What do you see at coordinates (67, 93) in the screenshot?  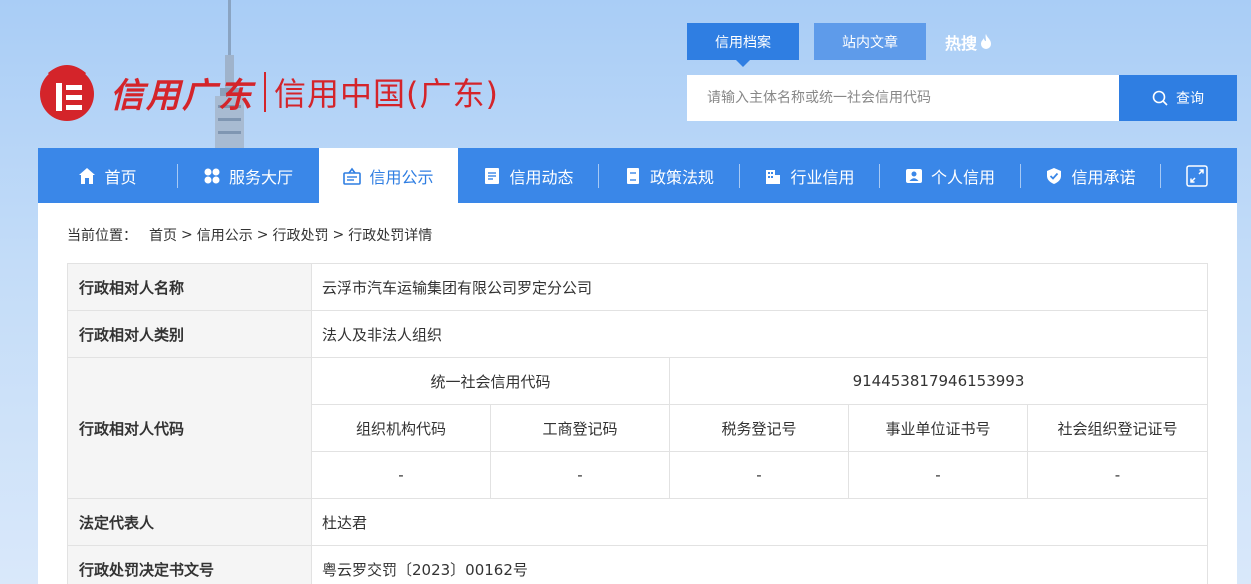 I see `logo-emblem-icon` at bounding box center [67, 93].